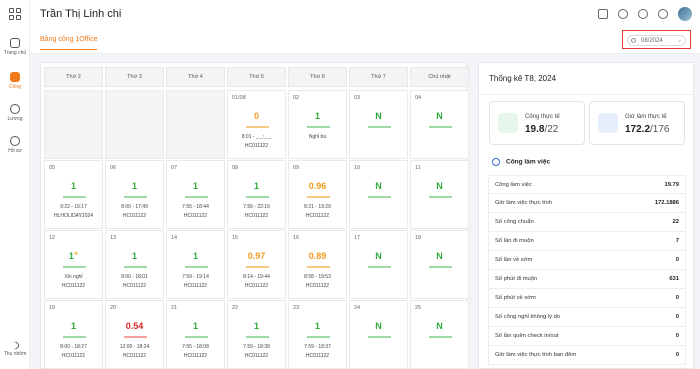  What do you see at coordinates (69, 43) in the screenshot?
I see `tab-bang-cong: Bảng công 1Office` at bounding box center [69, 43].